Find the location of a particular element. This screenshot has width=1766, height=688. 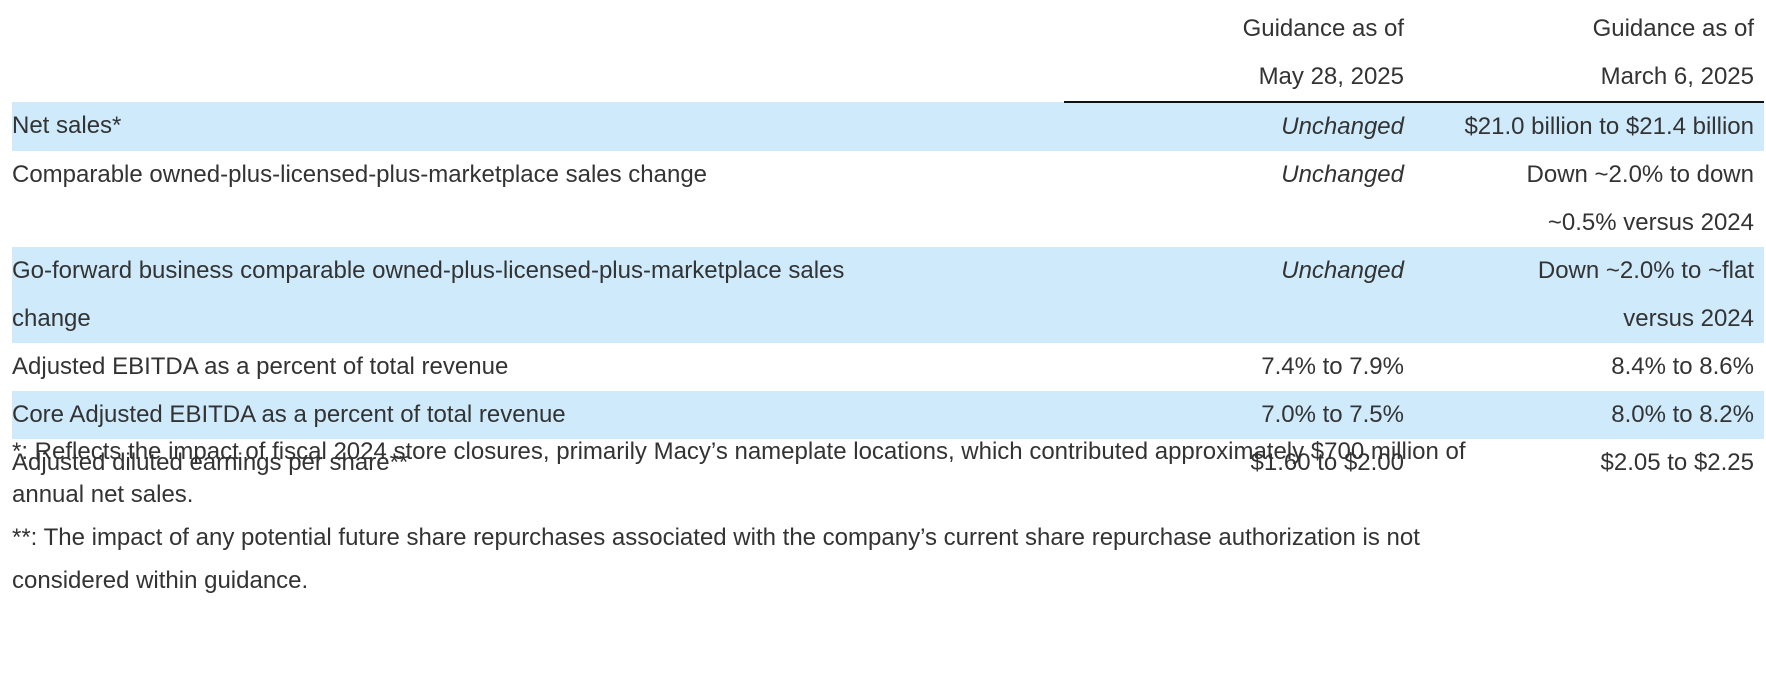

row-label-net-sales: Net sales* is located at coordinates (538, 126).